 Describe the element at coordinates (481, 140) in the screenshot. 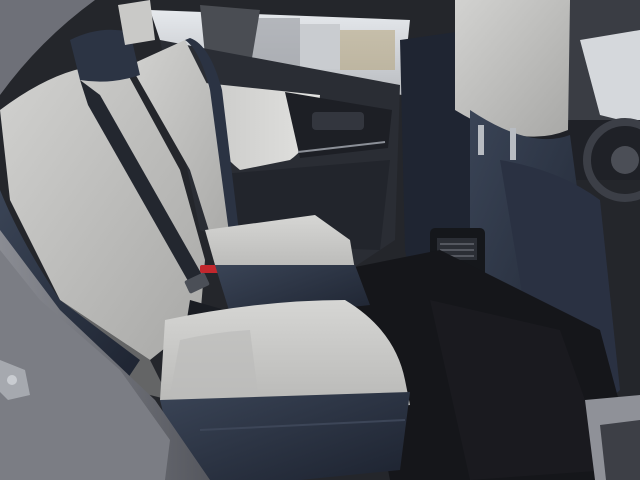

I see `headrest-post-left` at that location.